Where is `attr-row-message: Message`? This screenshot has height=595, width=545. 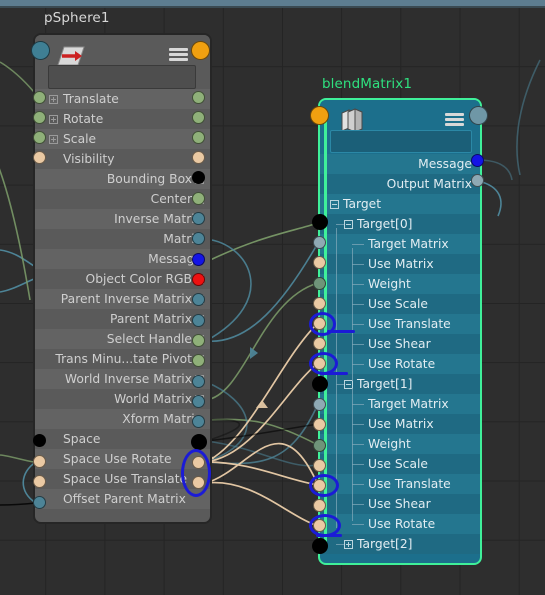
attr-row-message: Message is located at coordinates (122, 259).